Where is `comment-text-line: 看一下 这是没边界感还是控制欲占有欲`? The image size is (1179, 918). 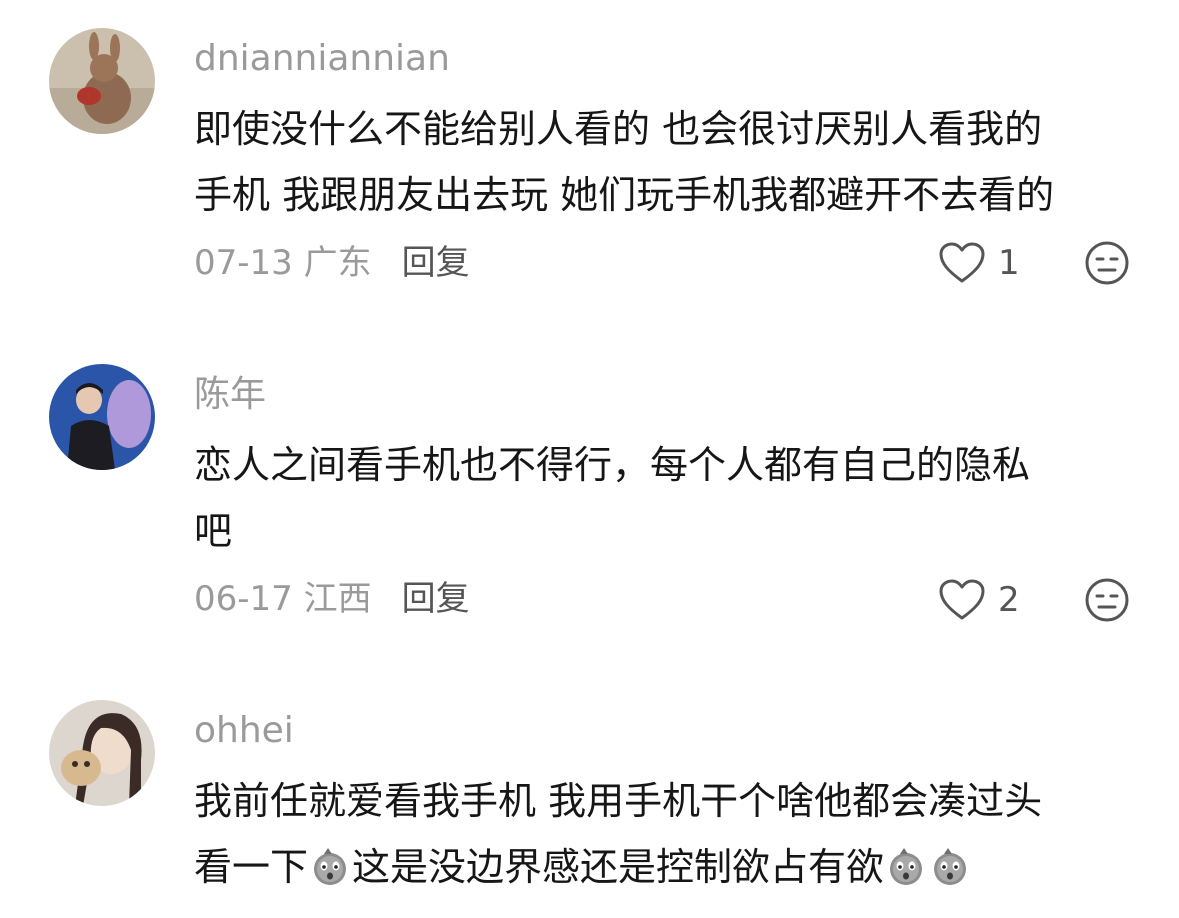
comment-text-line: 看一下 这是没边界感还是控制欲占有欲 is located at coordinates (583, 867).